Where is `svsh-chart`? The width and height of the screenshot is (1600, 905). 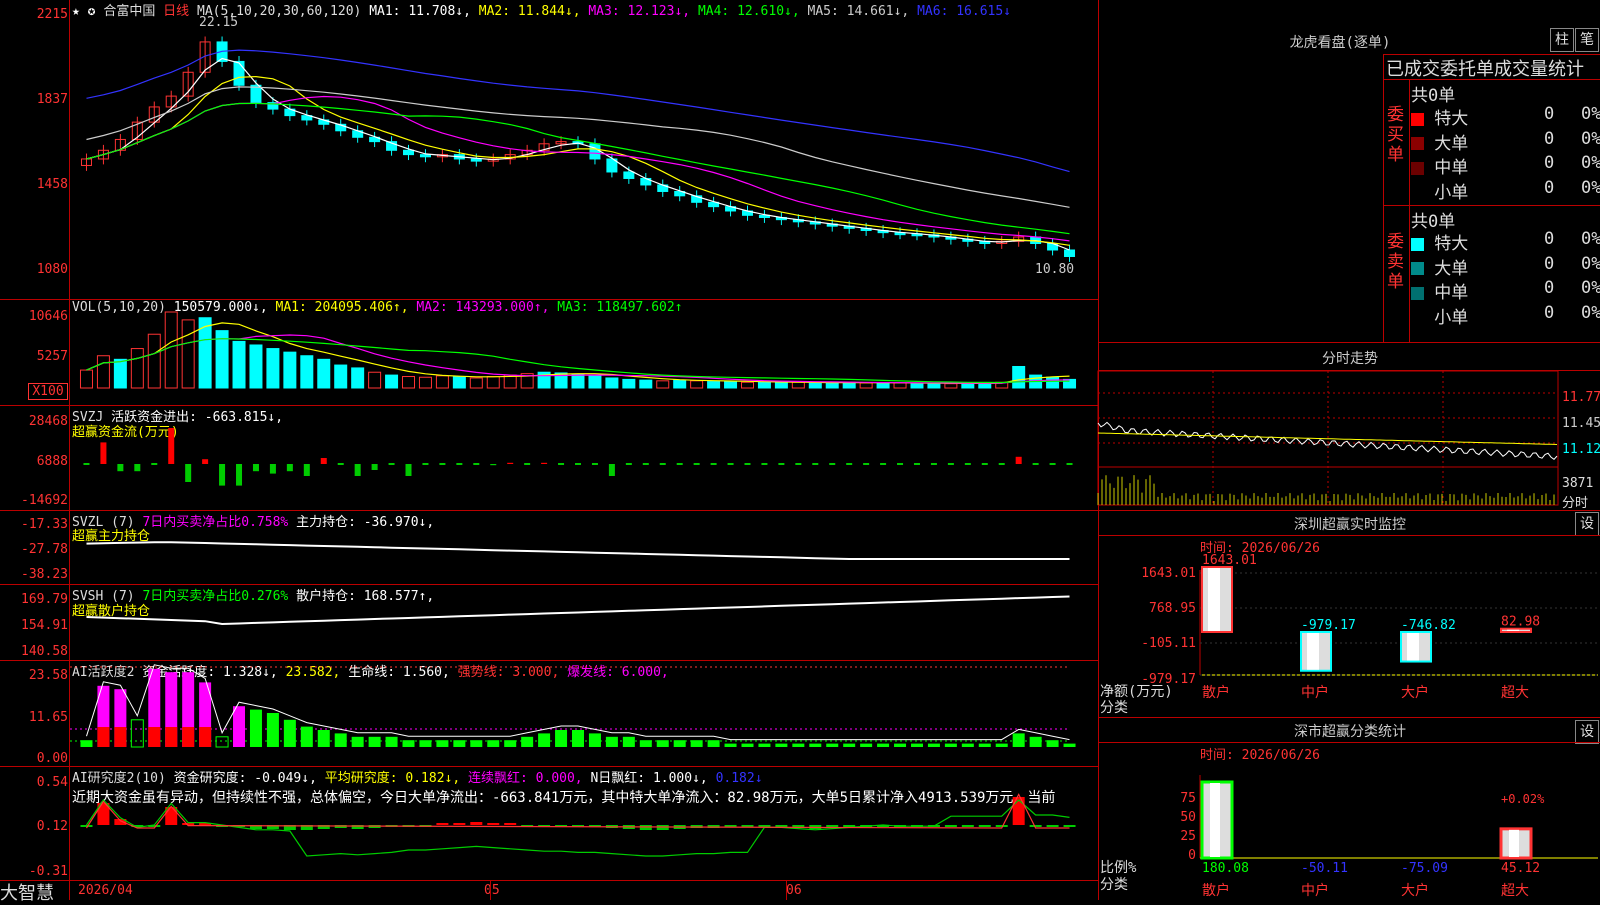 svsh-chart is located at coordinates (584, 622).